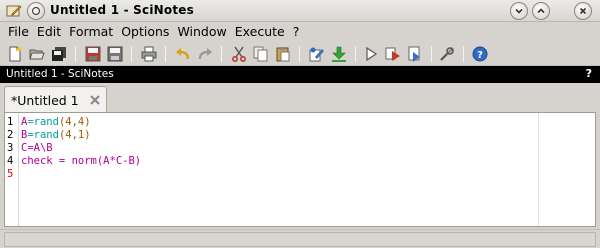 The image size is (600, 248). I want to click on menu-format: Format, so click(91, 32).